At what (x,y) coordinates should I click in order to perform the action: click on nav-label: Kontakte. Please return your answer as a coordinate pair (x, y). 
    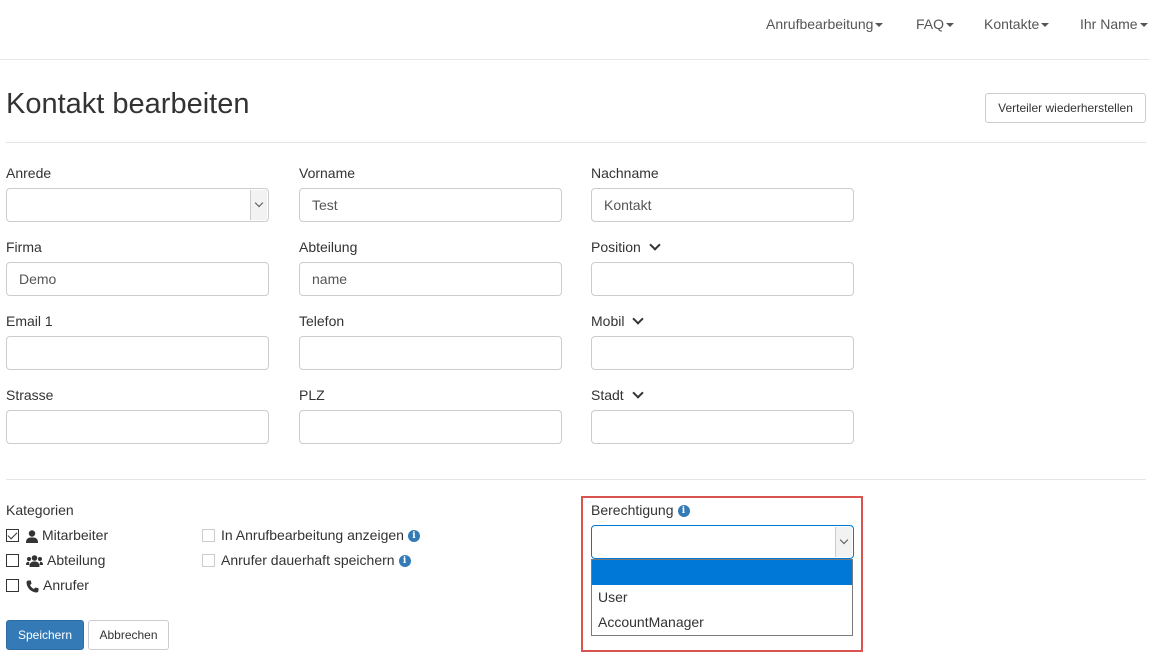
    Looking at the image, I should click on (1012, 24).